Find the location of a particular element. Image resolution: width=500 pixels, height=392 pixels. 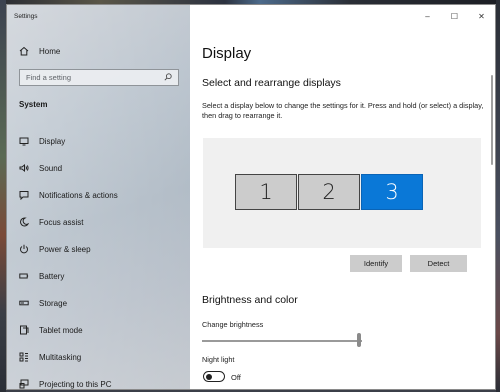

sidebar-item-label: Battery is located at coordinates (52, 276).